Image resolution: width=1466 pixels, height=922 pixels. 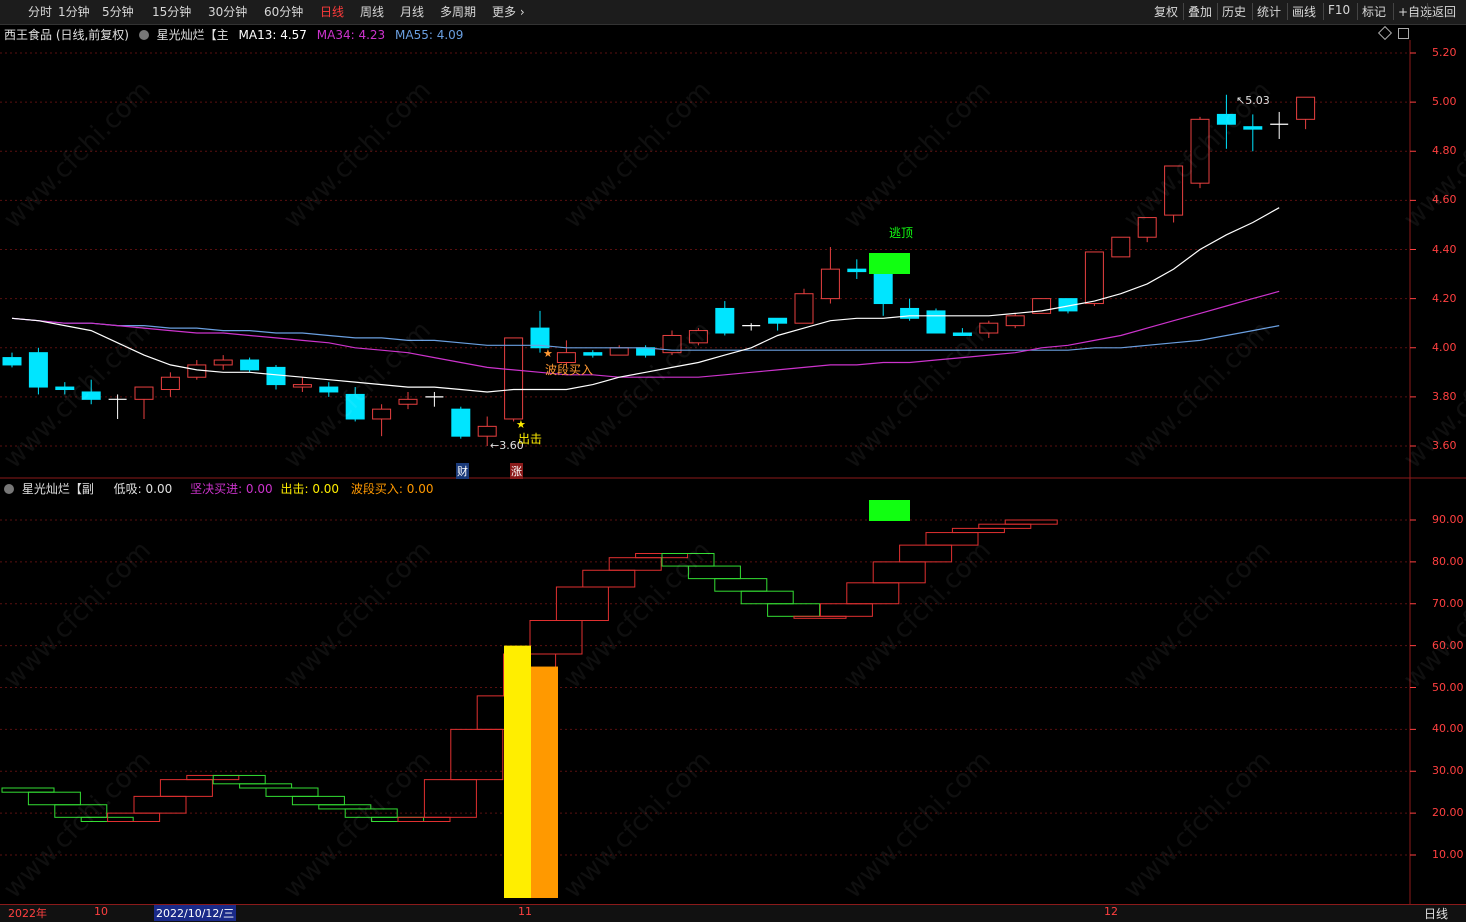 I want to click on indicator-tick-label: 20.00, so click(x=1448, y=813).